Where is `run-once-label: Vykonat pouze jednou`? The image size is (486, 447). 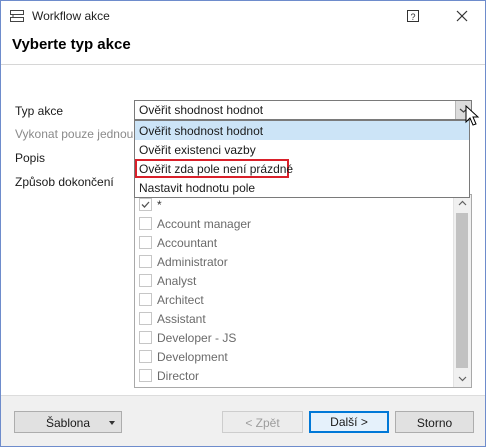 run-once-label: Vykonat pouze jednou is located at coordinates (74, 134).